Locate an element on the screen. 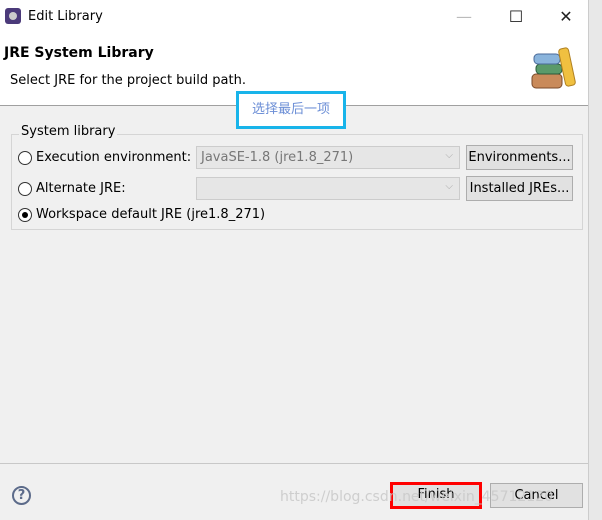 This screenshot has width=602, height=520. watermark: https://blog.csdn.net/weixin_45712120 is located at coordinates (417, 497).